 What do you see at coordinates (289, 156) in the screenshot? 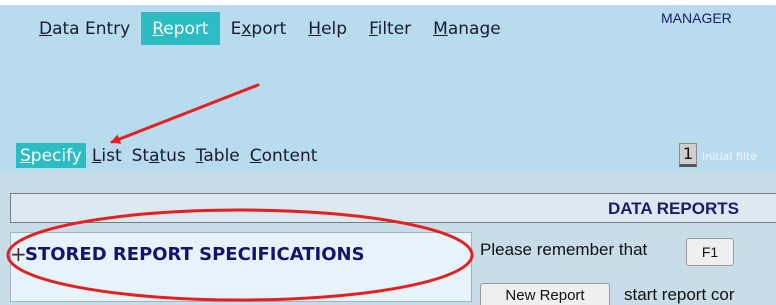
I see `tab-label-suffix: ontent` at bounding box center [289, 156].